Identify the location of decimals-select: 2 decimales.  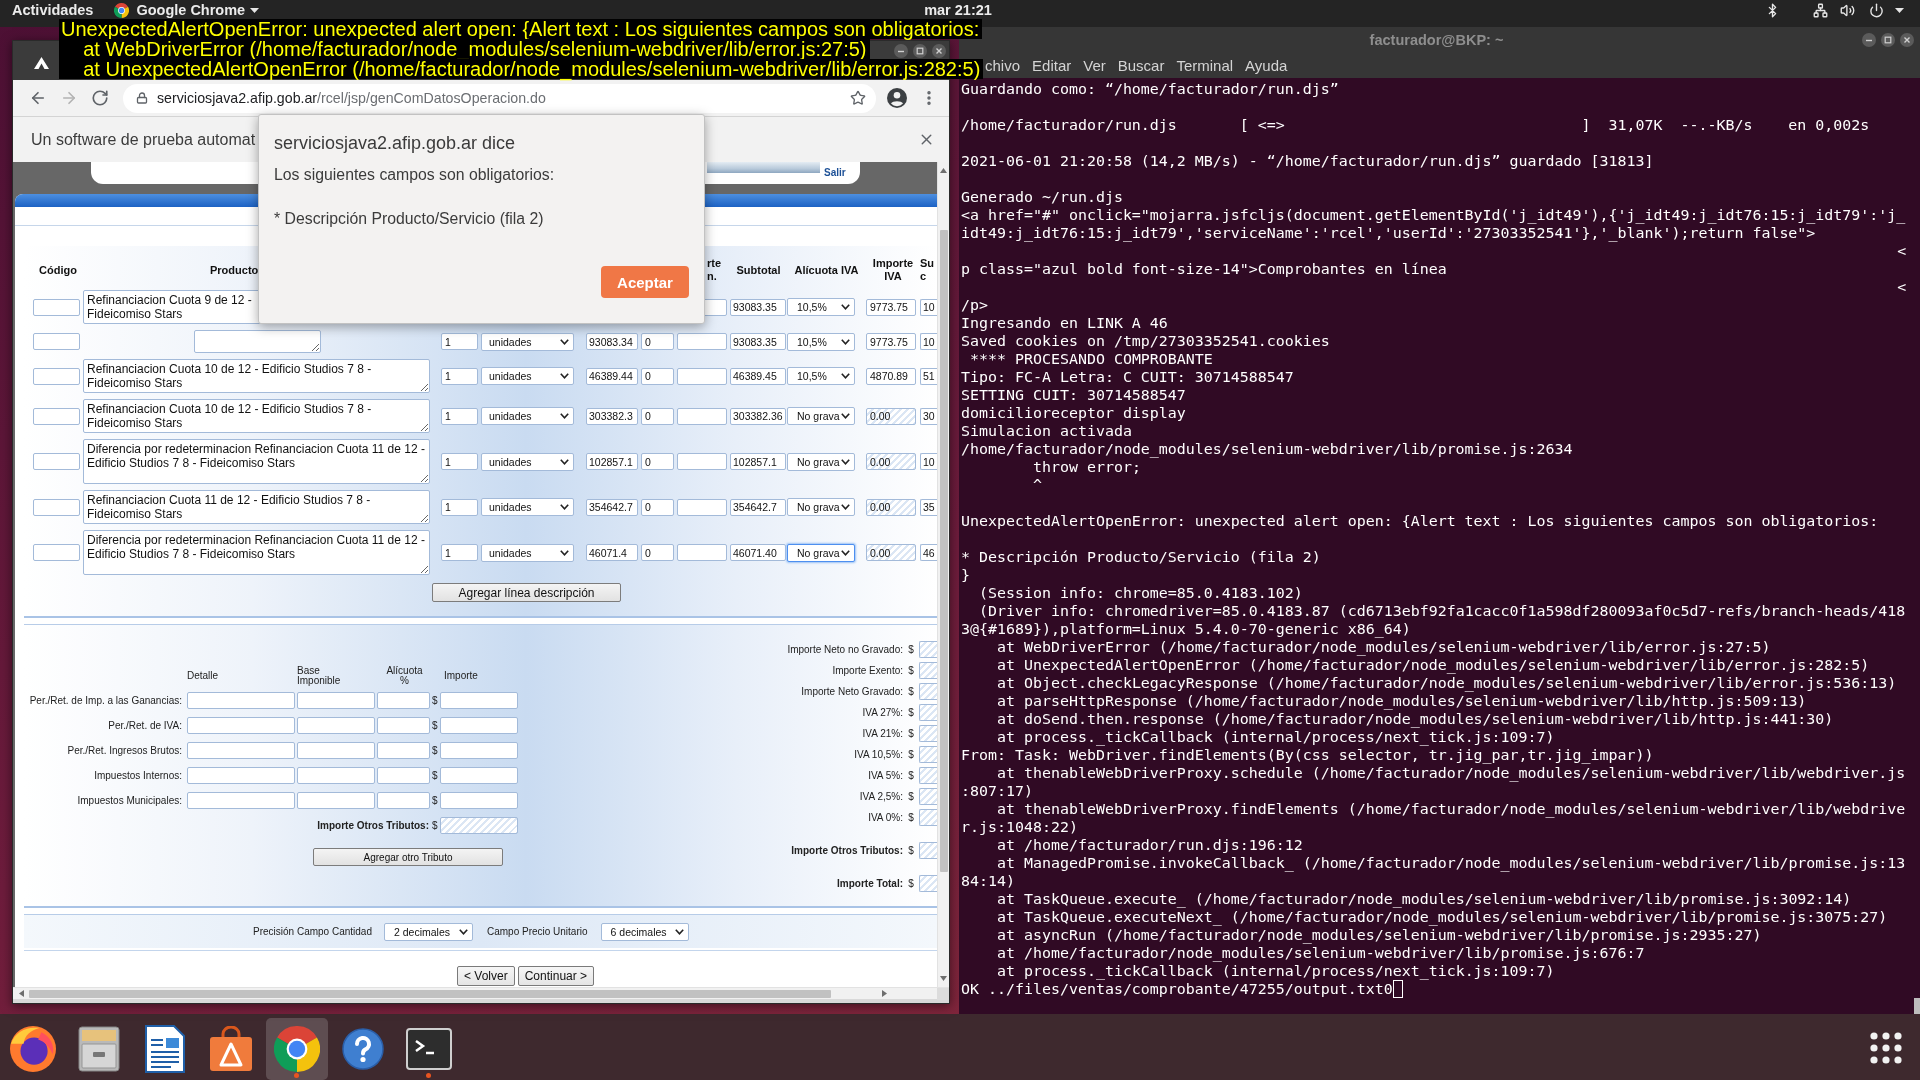
(428, 931).